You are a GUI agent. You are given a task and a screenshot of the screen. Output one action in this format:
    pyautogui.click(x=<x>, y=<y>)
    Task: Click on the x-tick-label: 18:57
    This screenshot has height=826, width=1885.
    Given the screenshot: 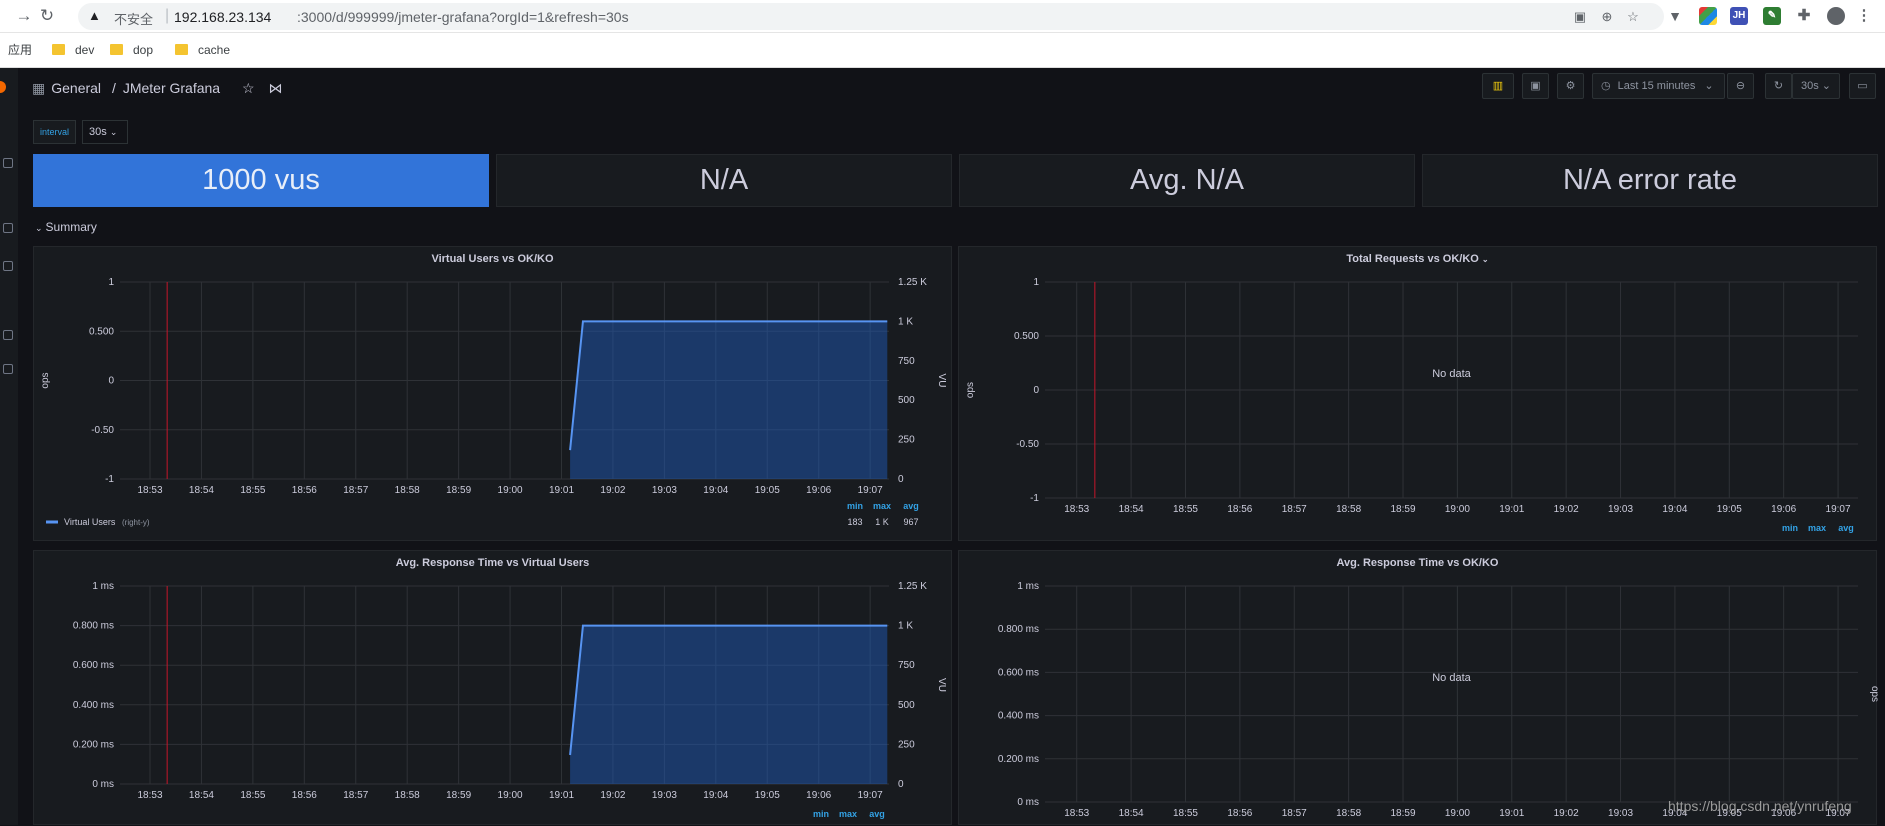 What is the action you would take?
    pyautogui.click(x=355, y=795)
    